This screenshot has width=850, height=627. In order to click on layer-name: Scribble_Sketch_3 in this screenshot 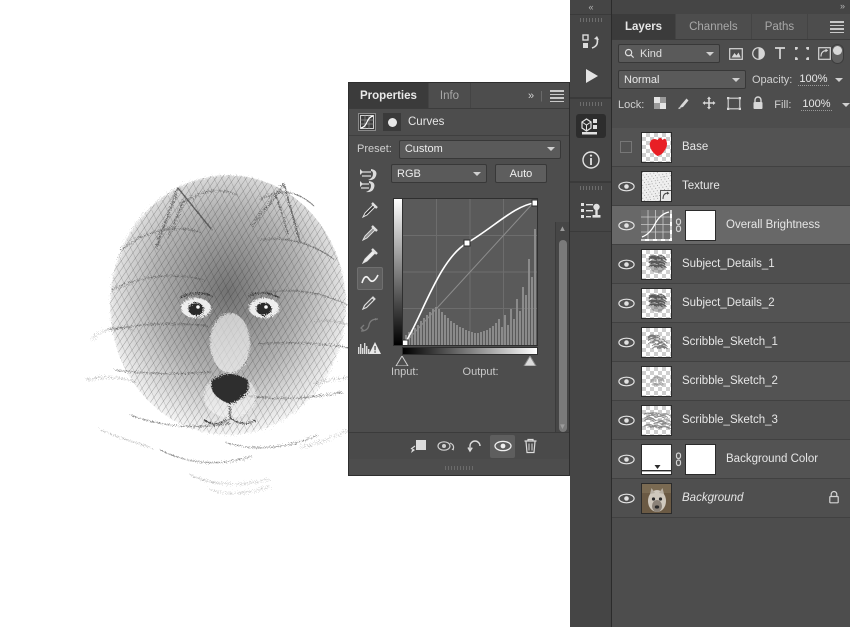, I will do `click(730, 420)`.